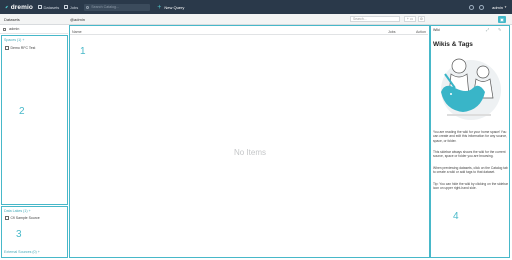  Describe the element at coordinates (34, 120) in the screenshot. I see `spaces-panel: Spaces (1) + Demo RFC Test 2` at that location.